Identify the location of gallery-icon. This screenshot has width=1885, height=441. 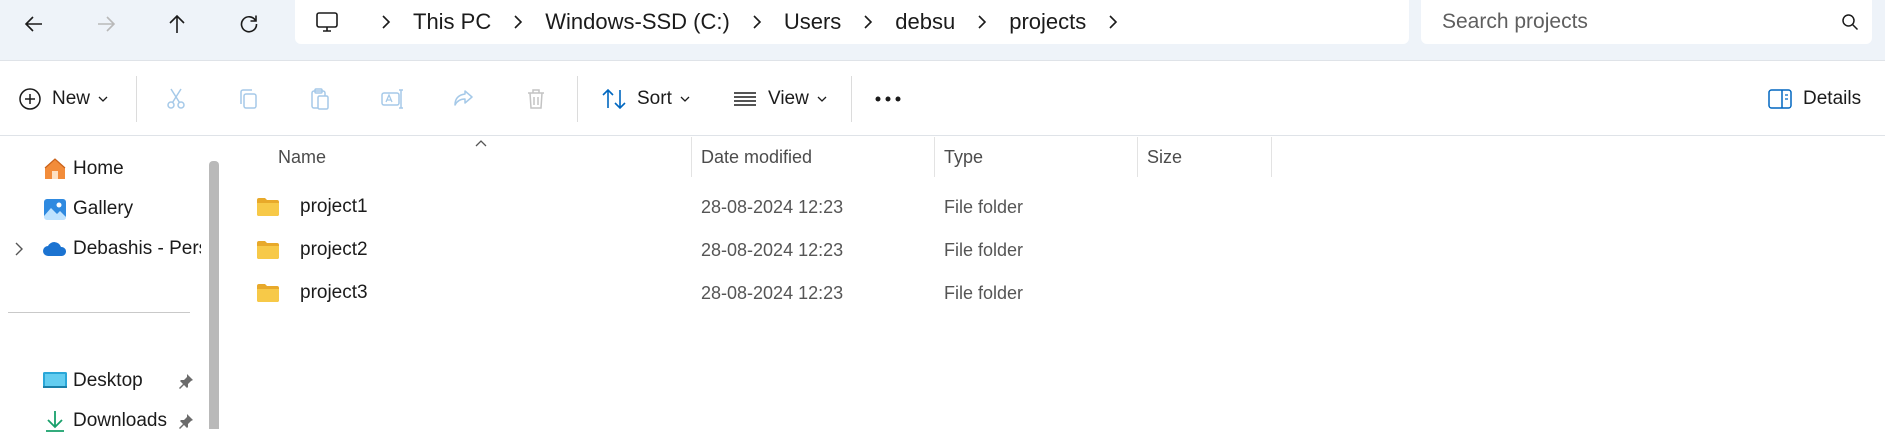
(55, 209).